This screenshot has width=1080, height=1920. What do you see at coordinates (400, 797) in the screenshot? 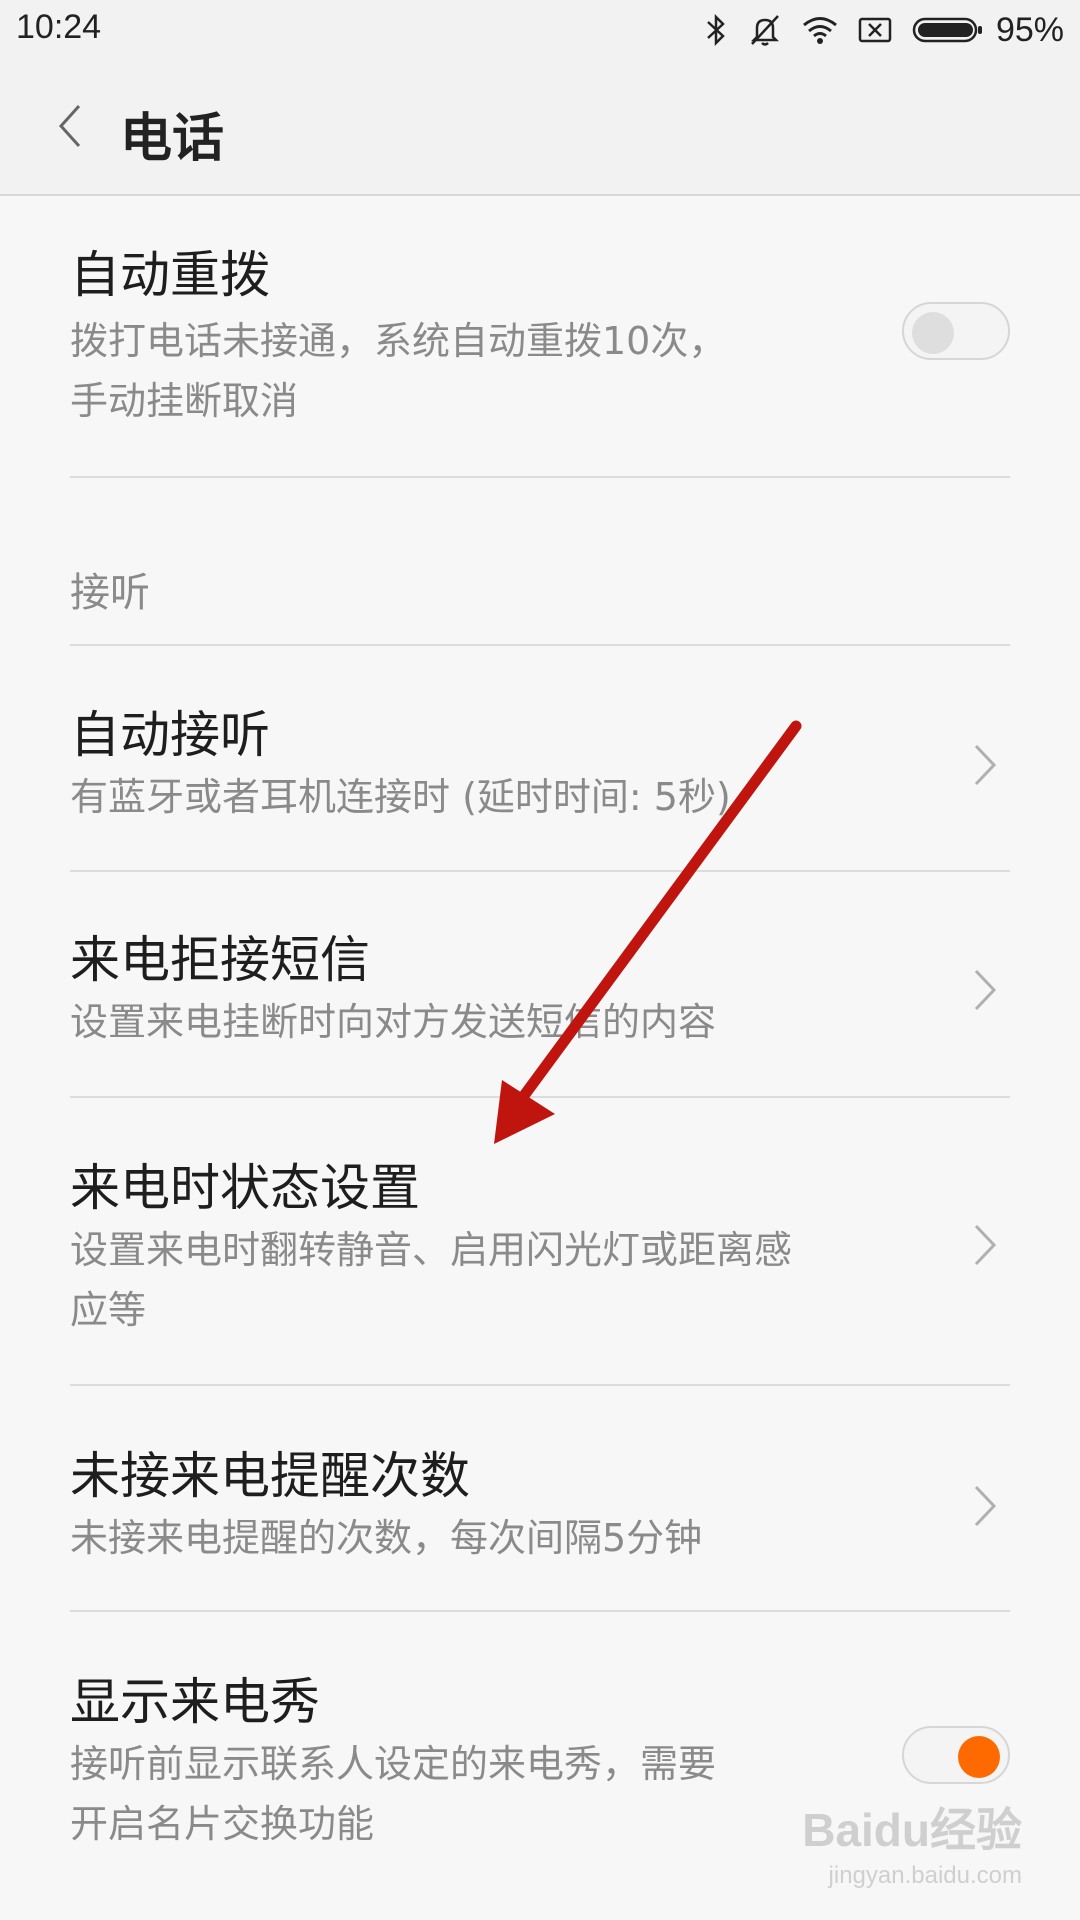
I see `setting-subtitle: 有蓝牙或者耳机连接时 (延时时间: 5秒)` at bounding box center [400, 797].